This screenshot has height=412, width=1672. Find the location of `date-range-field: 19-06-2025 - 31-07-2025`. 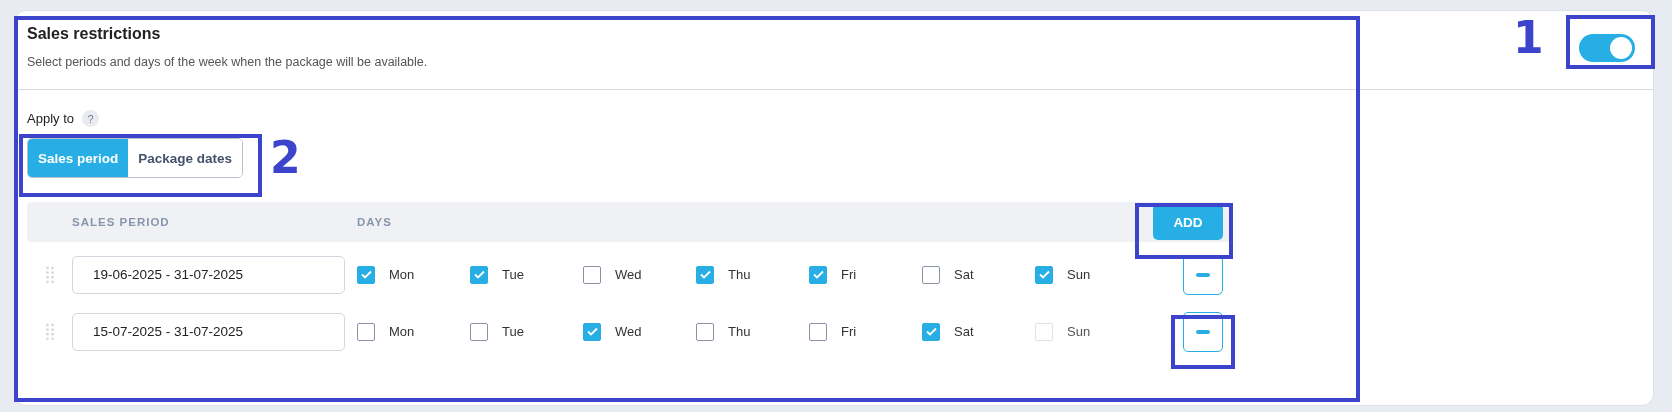

date-range-field: 19-06-2025 - 31-07-2025 is located at coordinates (208, 274).